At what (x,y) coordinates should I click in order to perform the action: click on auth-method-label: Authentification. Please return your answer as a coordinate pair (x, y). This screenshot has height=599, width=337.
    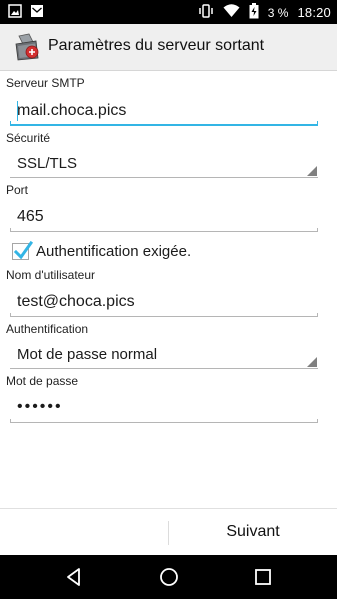
    Looking at the image, I should click on (47, 329).